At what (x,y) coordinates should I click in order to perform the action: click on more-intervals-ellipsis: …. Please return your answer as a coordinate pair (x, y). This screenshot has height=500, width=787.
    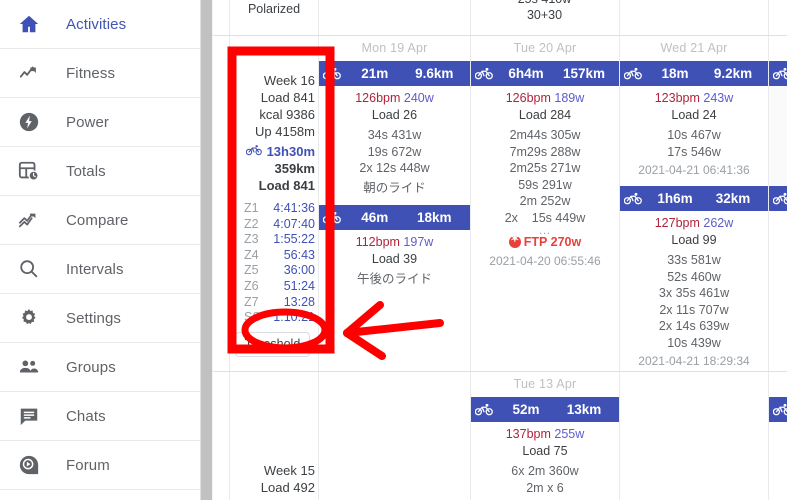
    Looking at the image, I should click on (545, 230).